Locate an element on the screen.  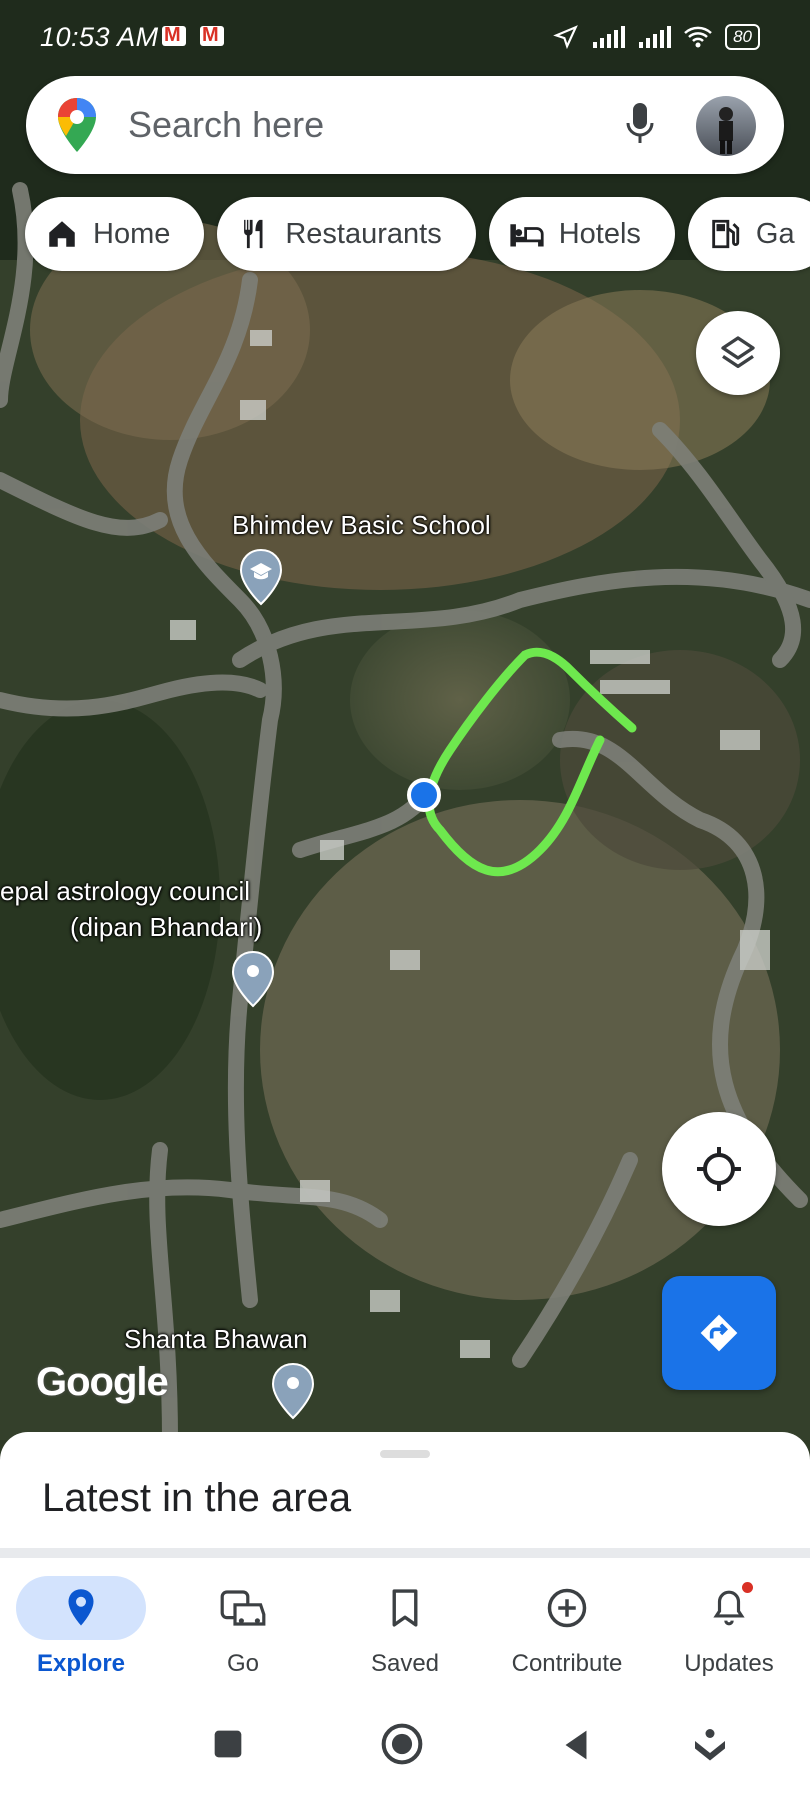
chip-home: Home is located at coordinates (115, 234).